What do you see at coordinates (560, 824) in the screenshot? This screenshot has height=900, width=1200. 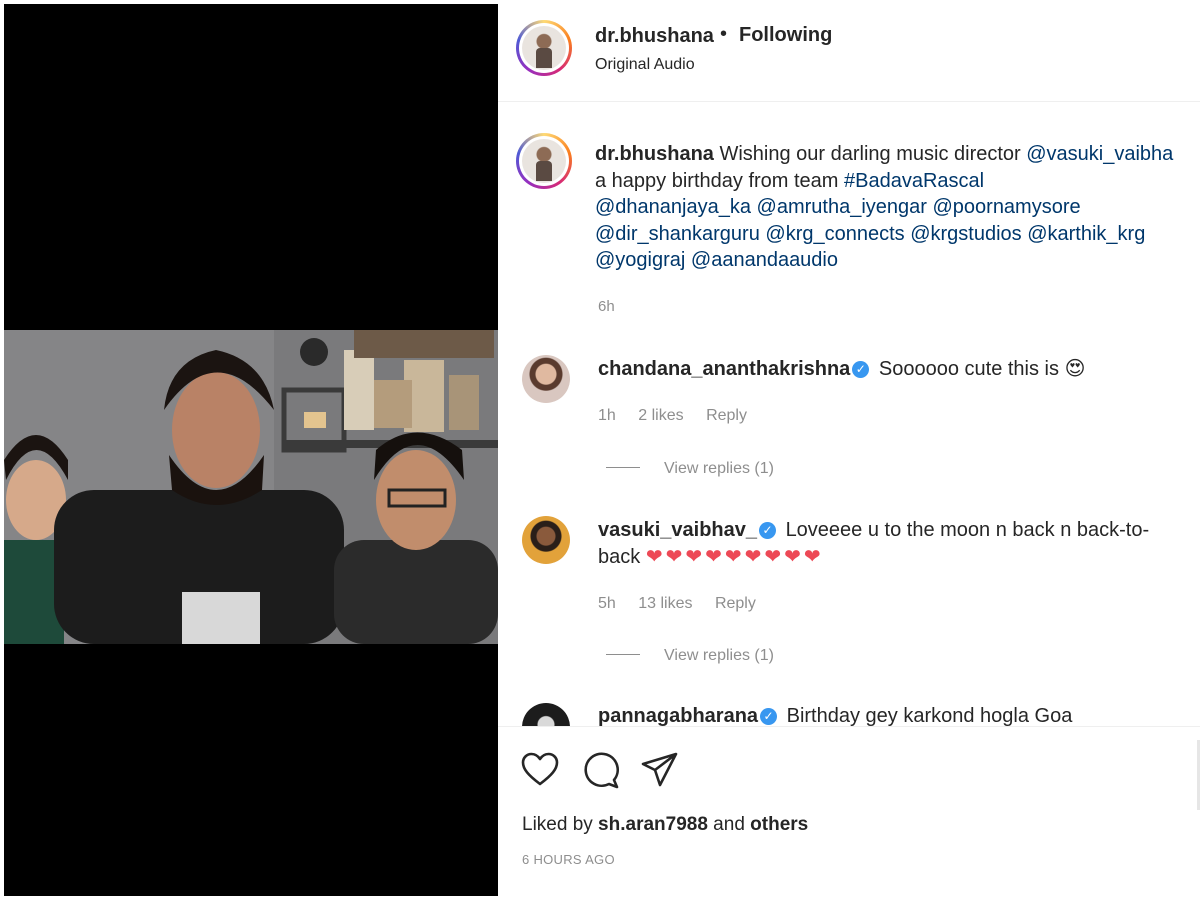 I see `liked-by-prefix: Liked by` at bounding box center [560, 824].